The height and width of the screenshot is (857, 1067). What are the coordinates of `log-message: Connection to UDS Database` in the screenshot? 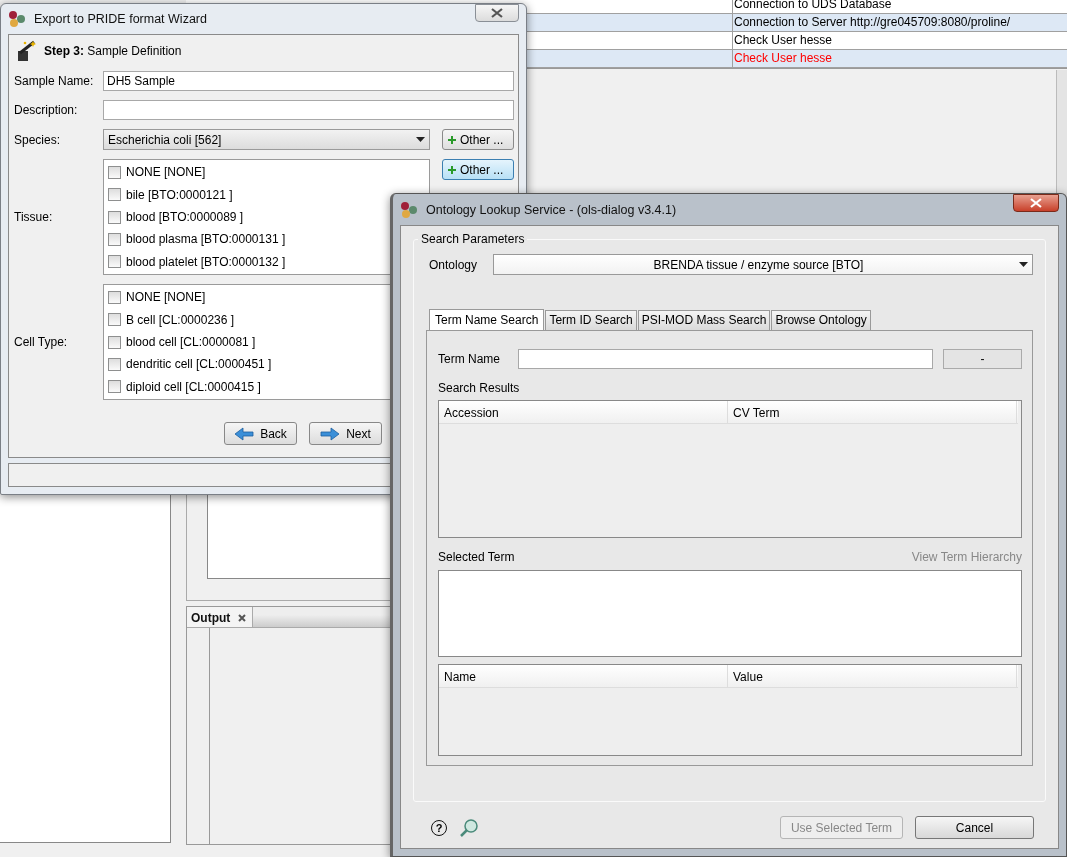 It's located at (812, 6).